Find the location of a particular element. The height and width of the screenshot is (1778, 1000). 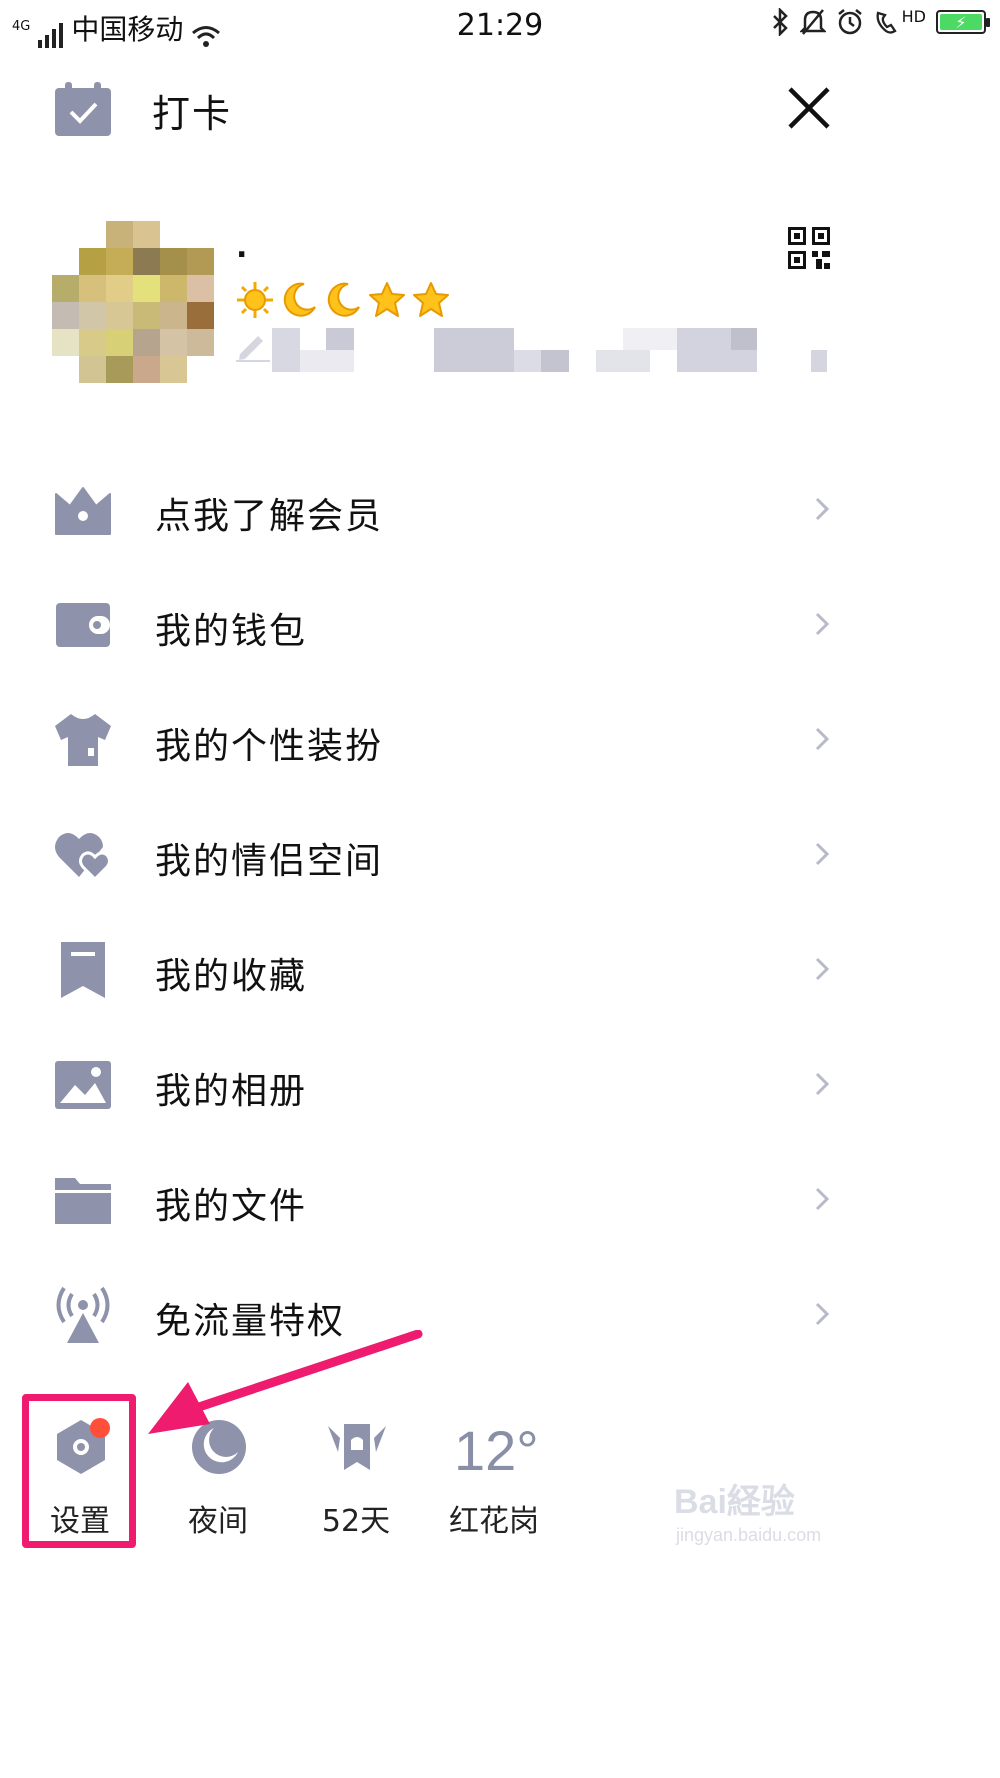

signal-tower-icon is located at coordinates (83, 1314).